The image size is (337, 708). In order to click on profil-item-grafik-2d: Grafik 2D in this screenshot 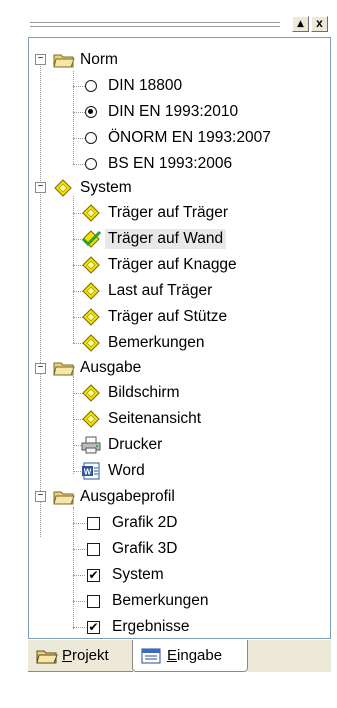, I will do `click(132, 523)`.